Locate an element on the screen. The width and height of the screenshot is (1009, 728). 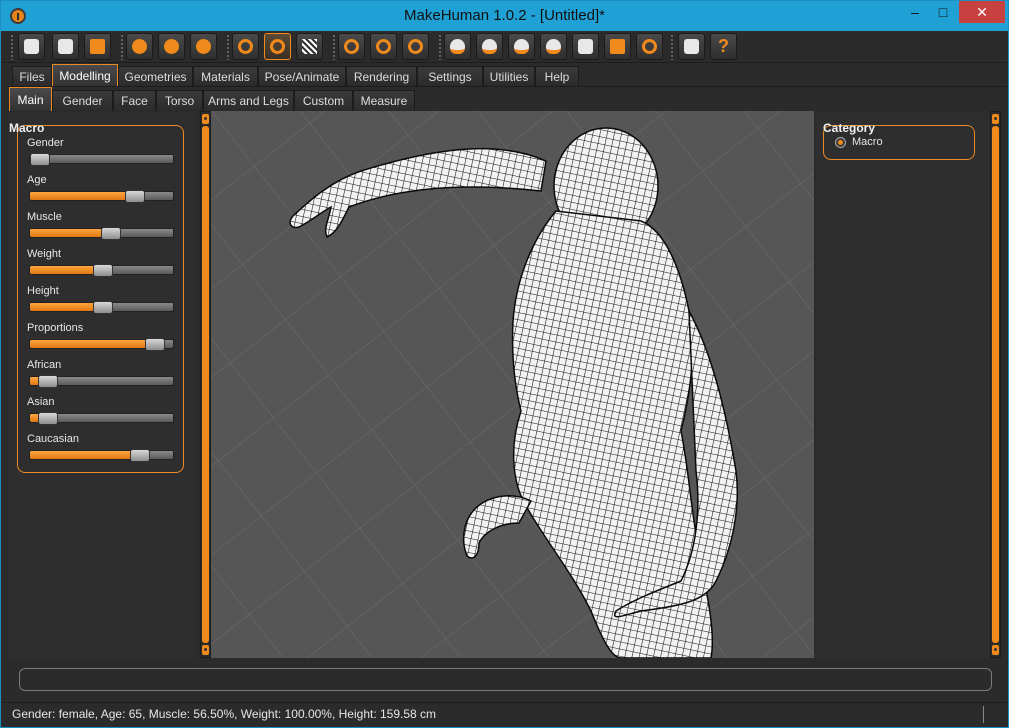
undo-button is located at coordinates (139, 46).